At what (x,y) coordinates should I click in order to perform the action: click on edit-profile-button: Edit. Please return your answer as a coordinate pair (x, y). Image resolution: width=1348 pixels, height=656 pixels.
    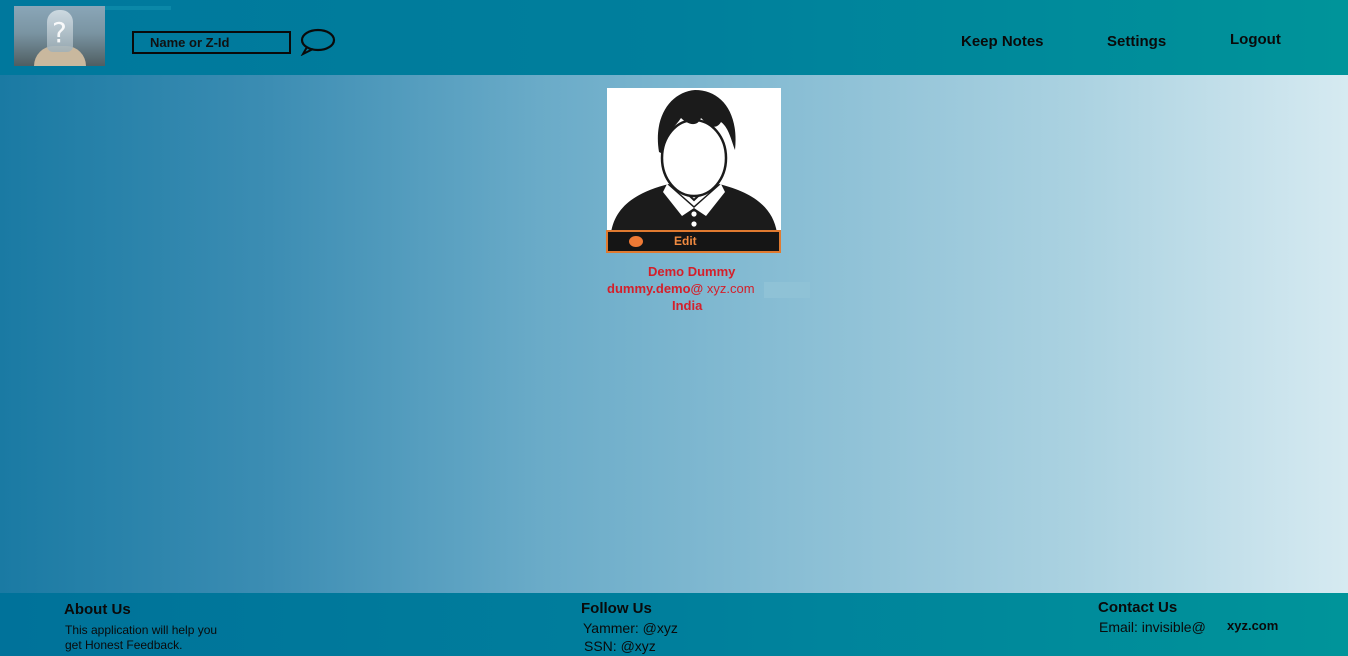
    Looking at the image, I should click on (693, 241).